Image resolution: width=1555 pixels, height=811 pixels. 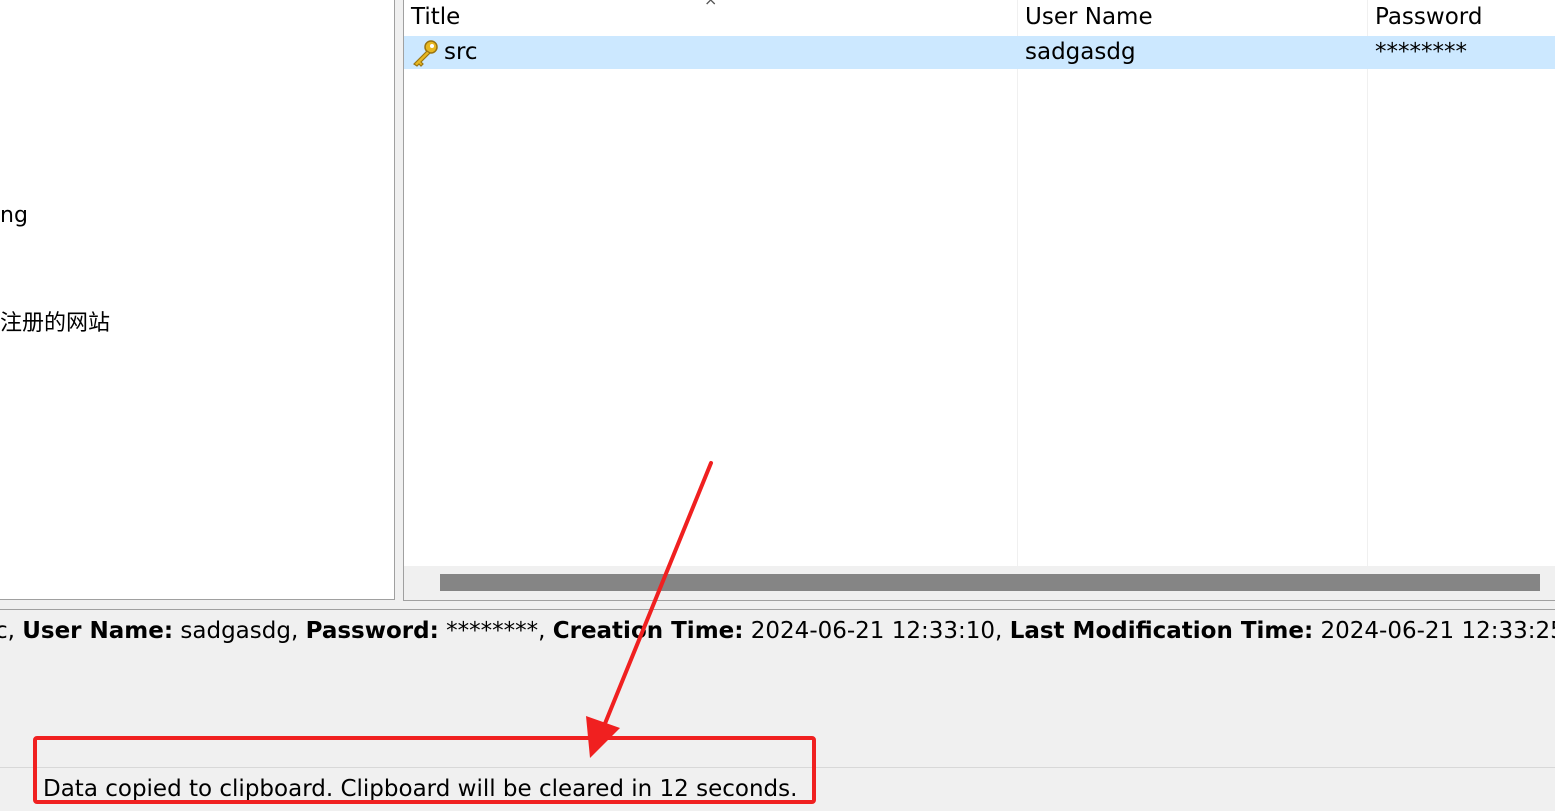 I want to click on detail-creation-label: Creation Time:, so click(x=648, y=631).